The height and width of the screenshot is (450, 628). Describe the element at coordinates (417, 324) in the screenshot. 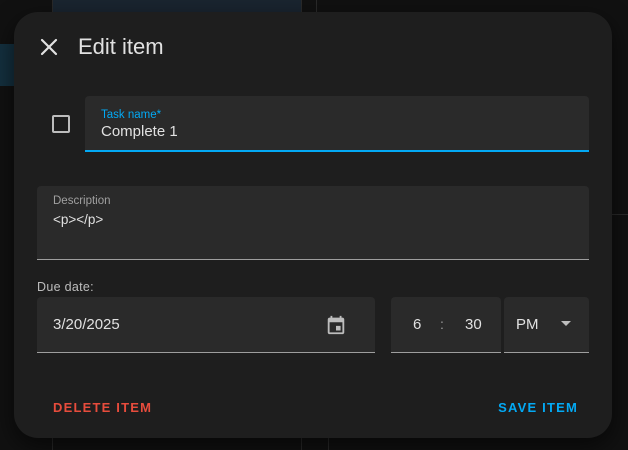

I see `hour-input: 6` at that location.